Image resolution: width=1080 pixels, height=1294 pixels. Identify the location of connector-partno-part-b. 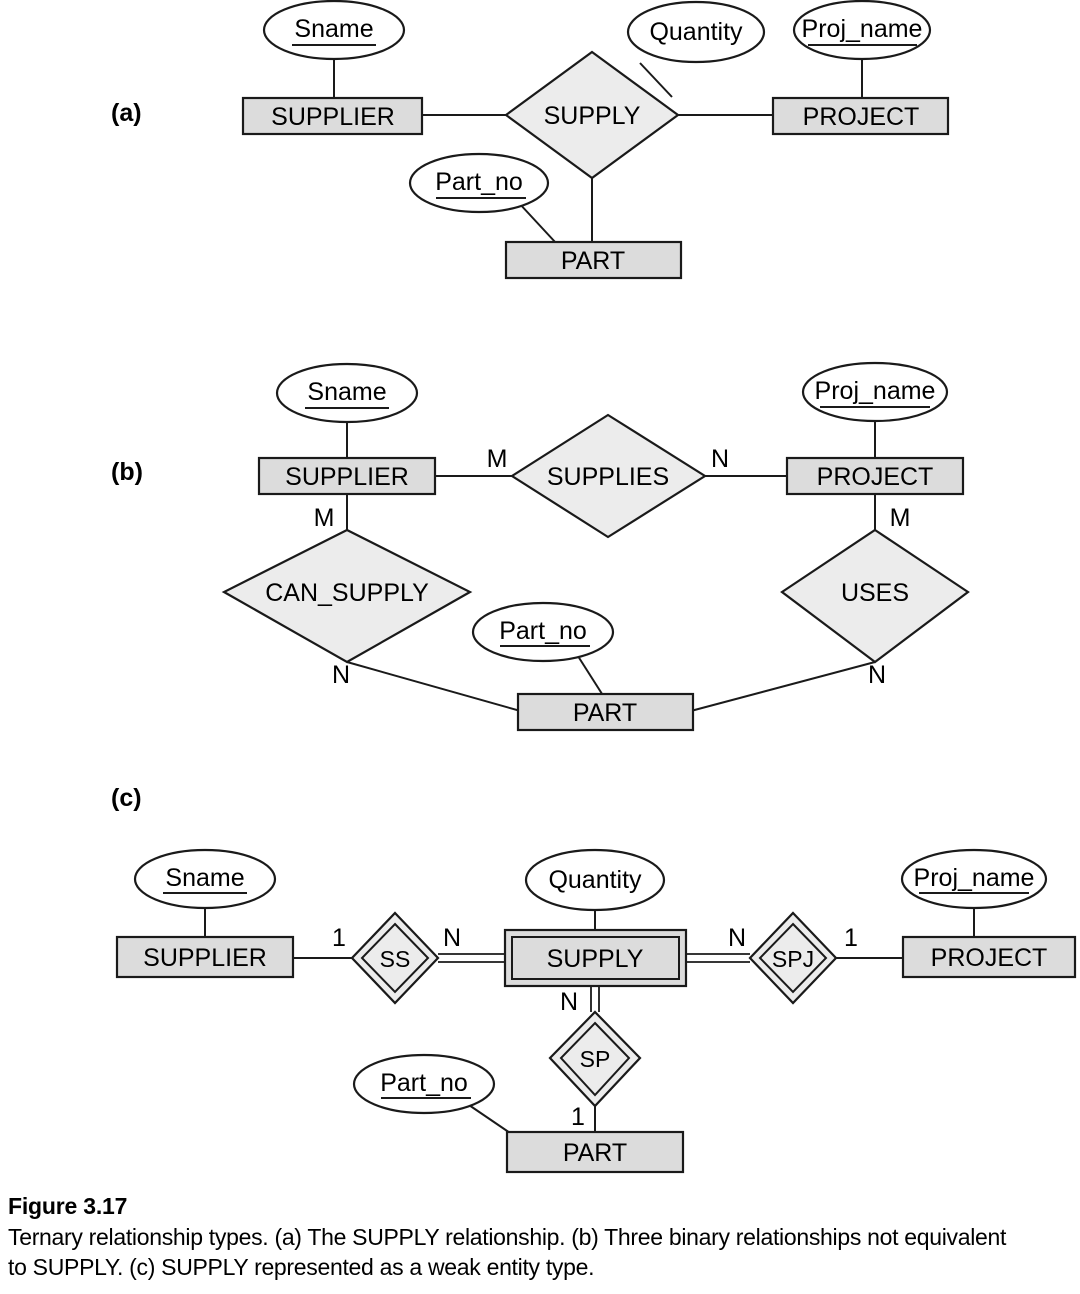
(590, 675).